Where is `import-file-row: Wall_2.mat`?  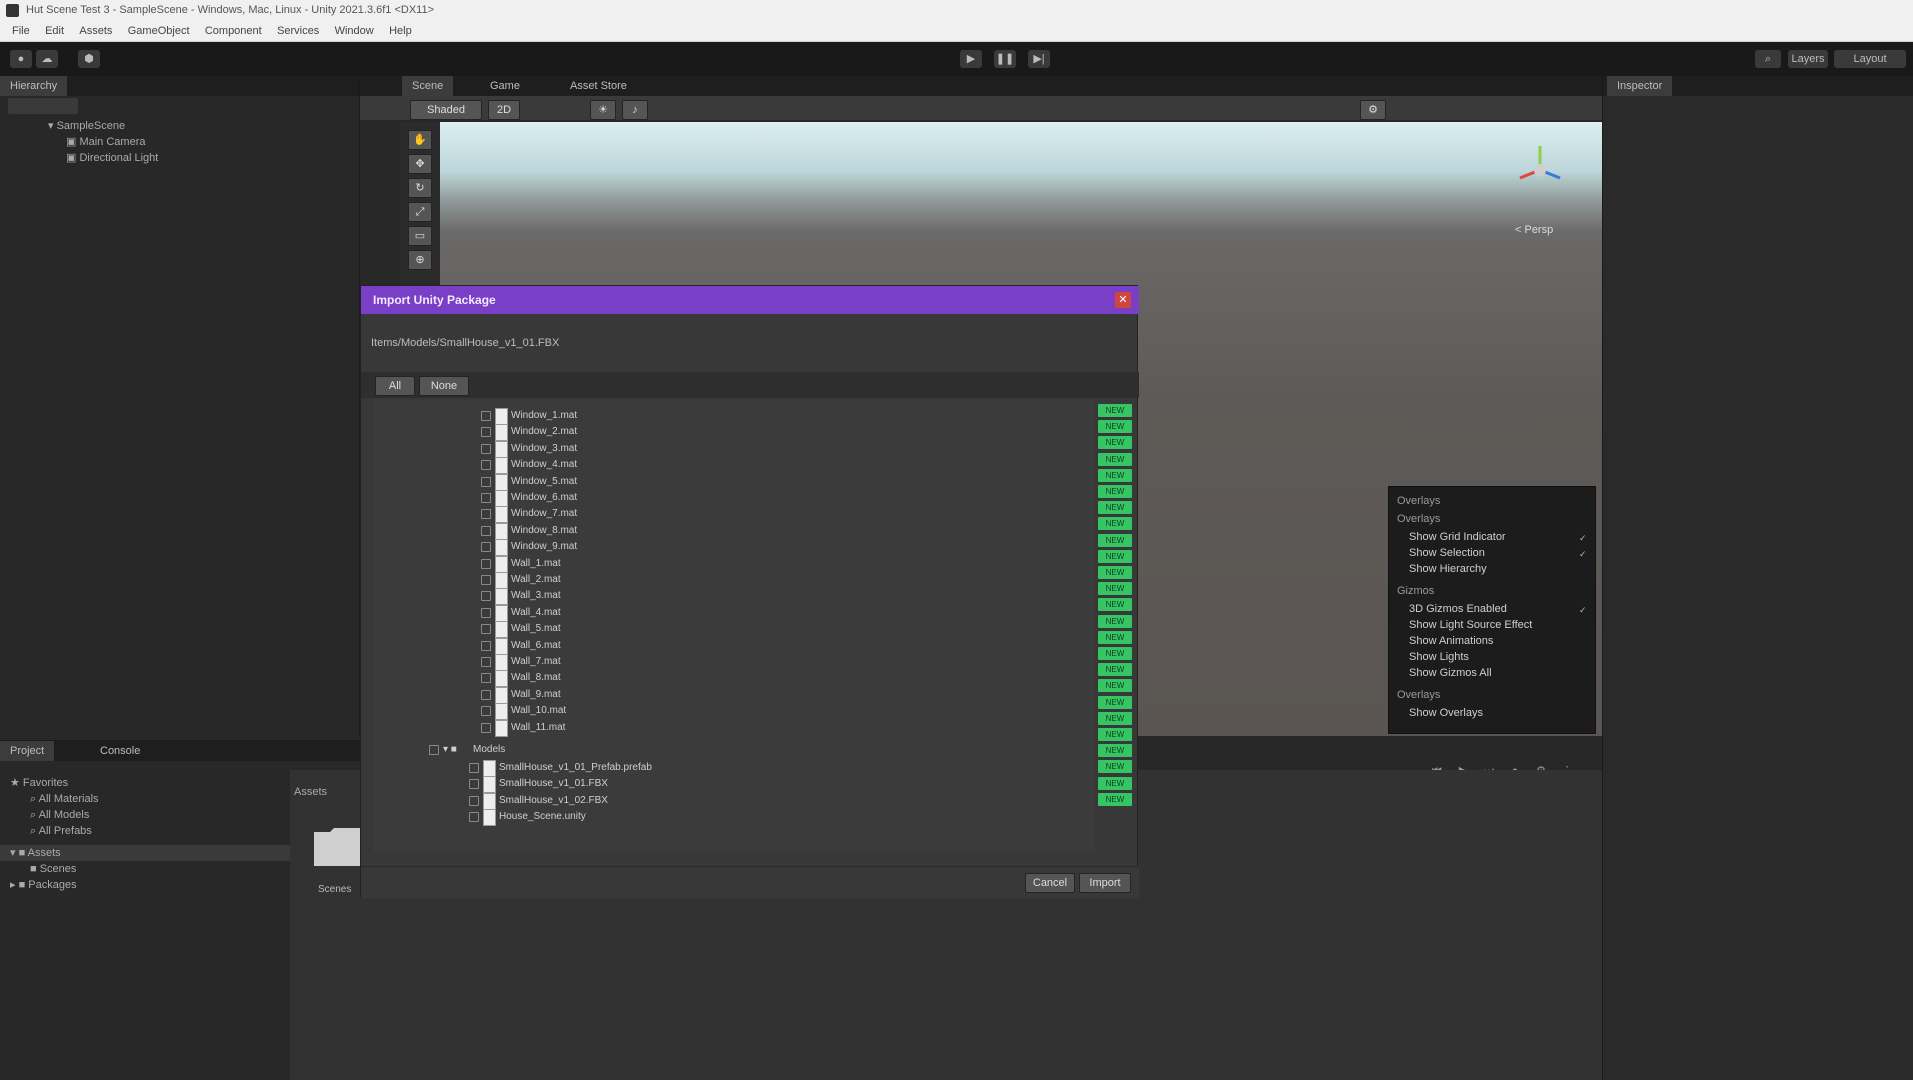
import-file-row: Wall_2.mat is located at coordinates (631, 580).